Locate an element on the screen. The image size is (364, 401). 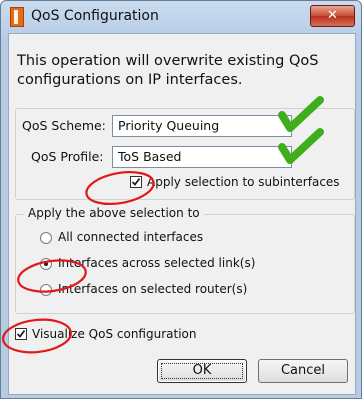
visualize-qos-checkbox is located at coordinates (21, 334).